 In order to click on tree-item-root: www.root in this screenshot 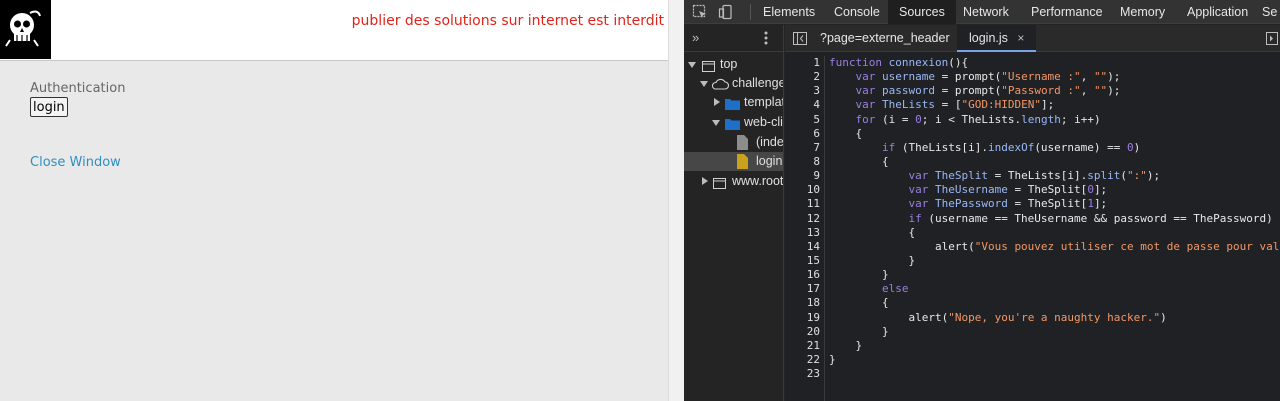, I will do `click(734, 181)`.